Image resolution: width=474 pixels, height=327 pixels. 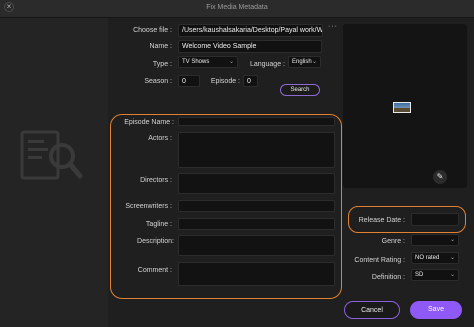 What do you see at coordinates (160, 46) in the screenshot?
I see `name-label: Name :` at bounding box center [160, 46].